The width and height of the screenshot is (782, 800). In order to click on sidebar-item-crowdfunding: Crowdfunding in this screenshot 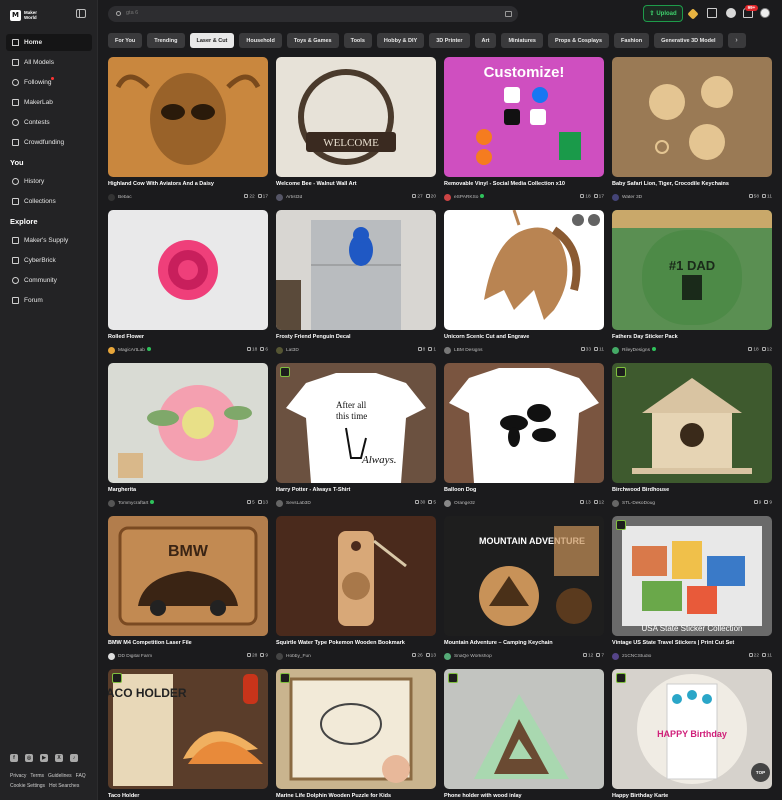, I will do `click(49, 142)`.